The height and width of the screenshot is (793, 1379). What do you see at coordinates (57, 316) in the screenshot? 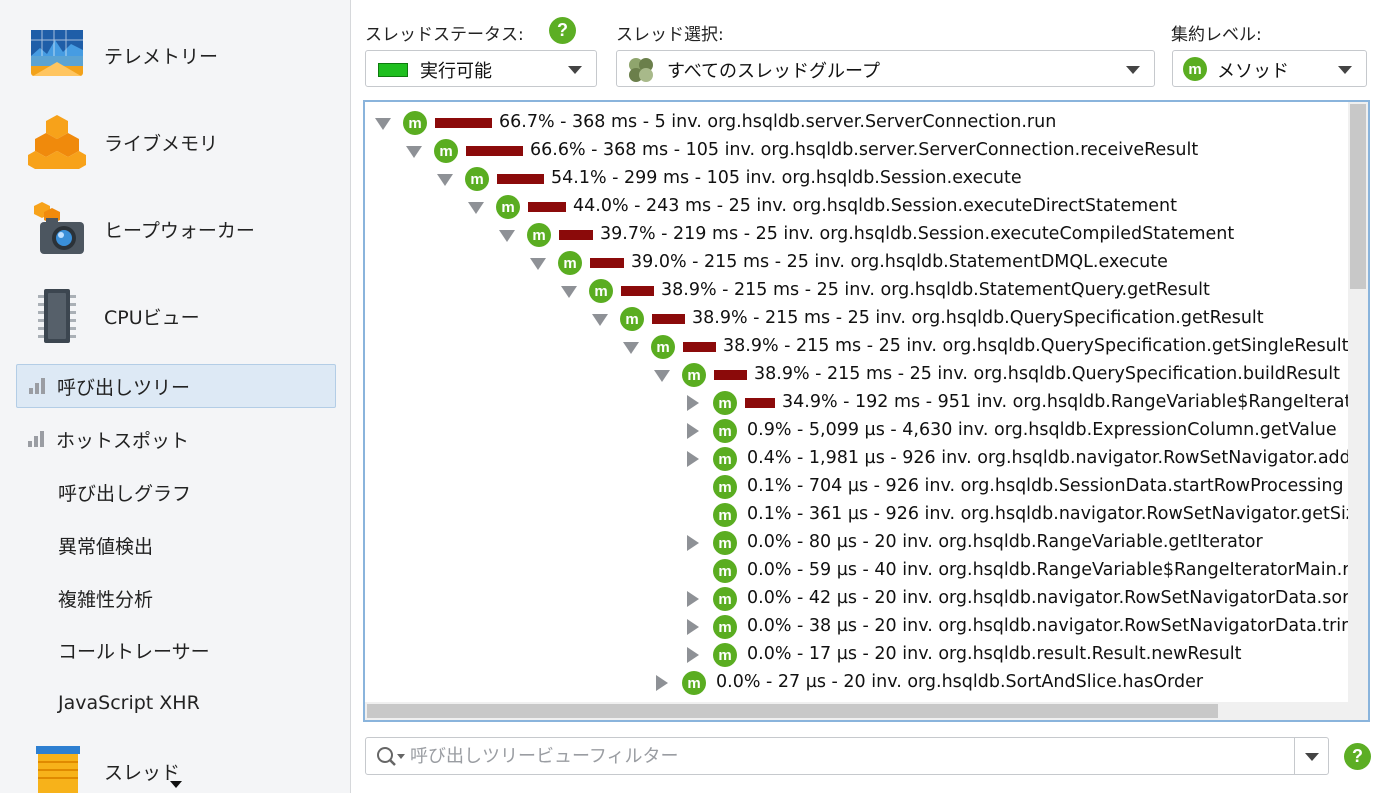
I see `cpu-chip-icon` at bounding box center [57, 316].